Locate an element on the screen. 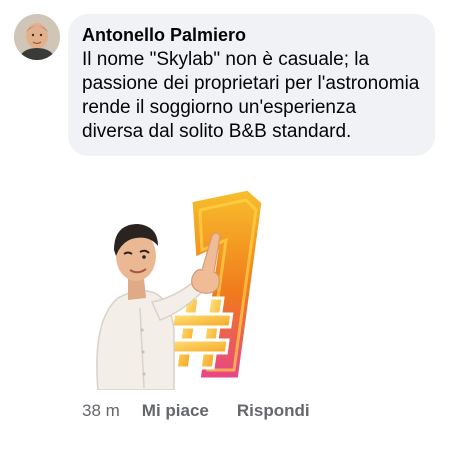 This screenshot has height=450, width=450. comment-author: Antonello Palmiero is located at coordinates (251, 35).